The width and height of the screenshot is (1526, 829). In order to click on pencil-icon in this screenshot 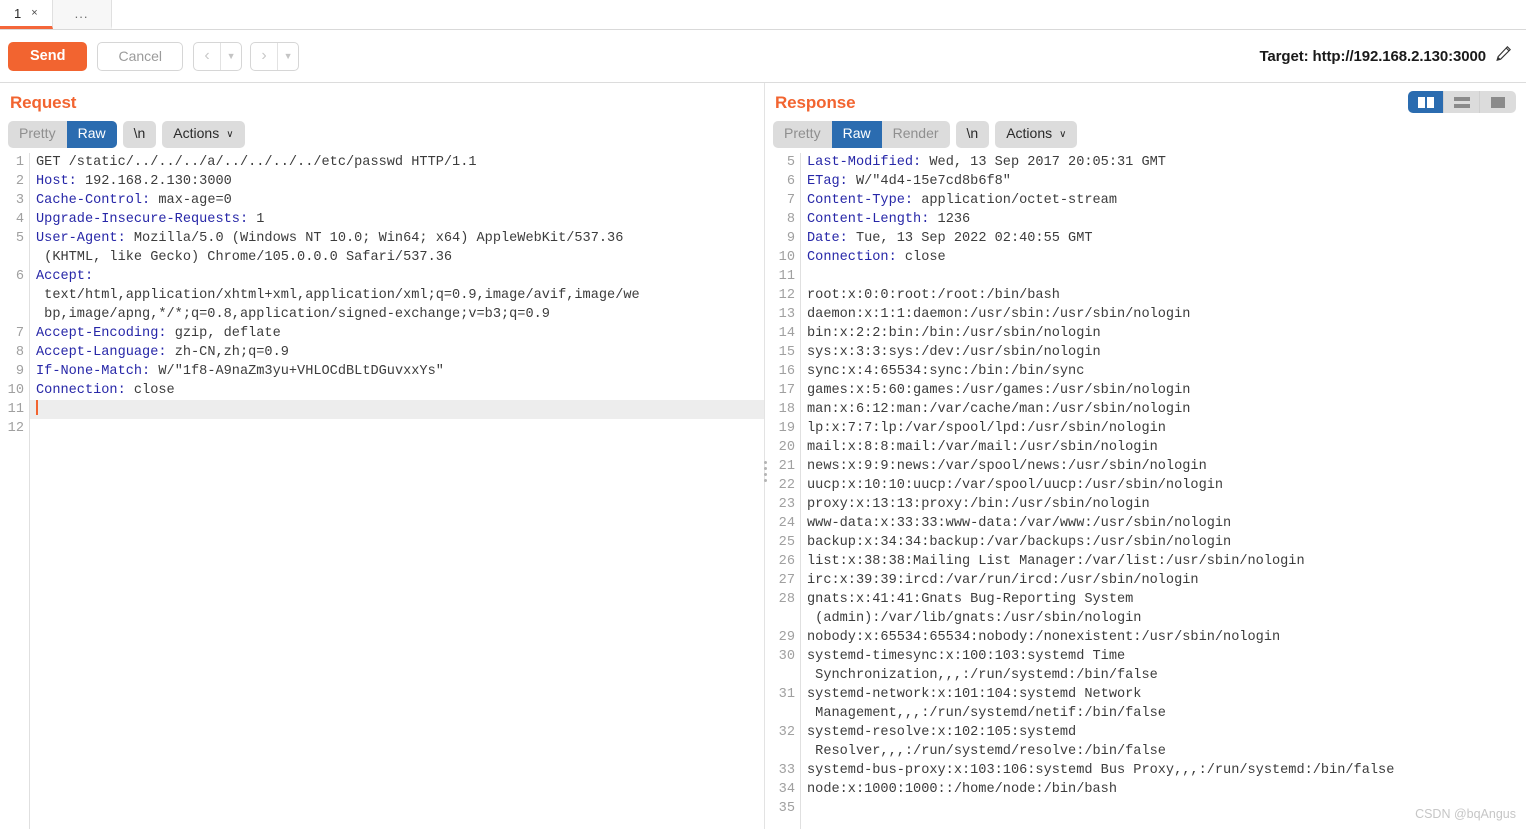, I will do `click(1503, 56)`.